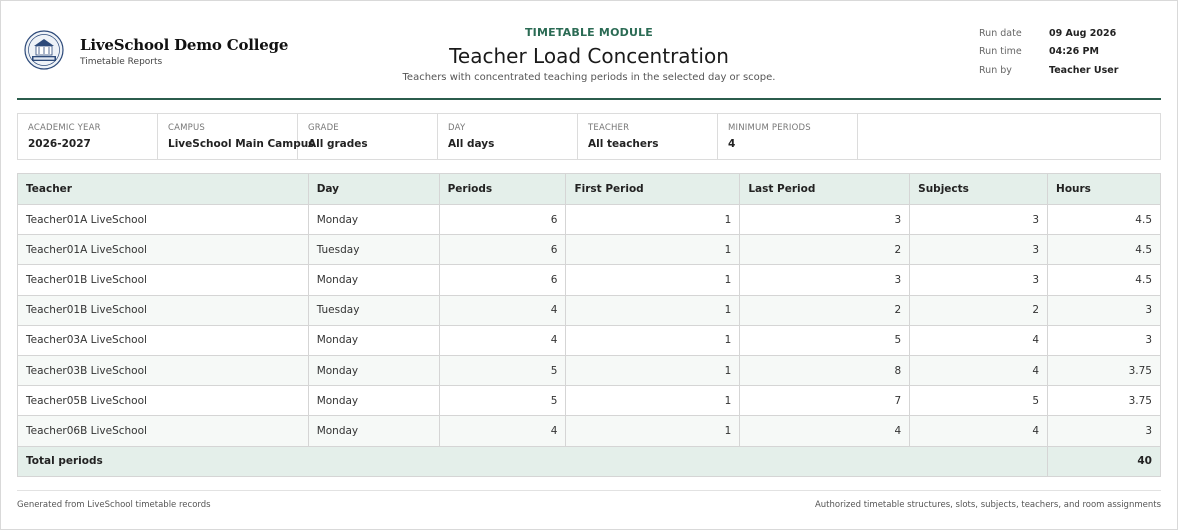 The image size is (1178, 530). I want to click on run-by-value: Teacher User, so click(1084, 70).